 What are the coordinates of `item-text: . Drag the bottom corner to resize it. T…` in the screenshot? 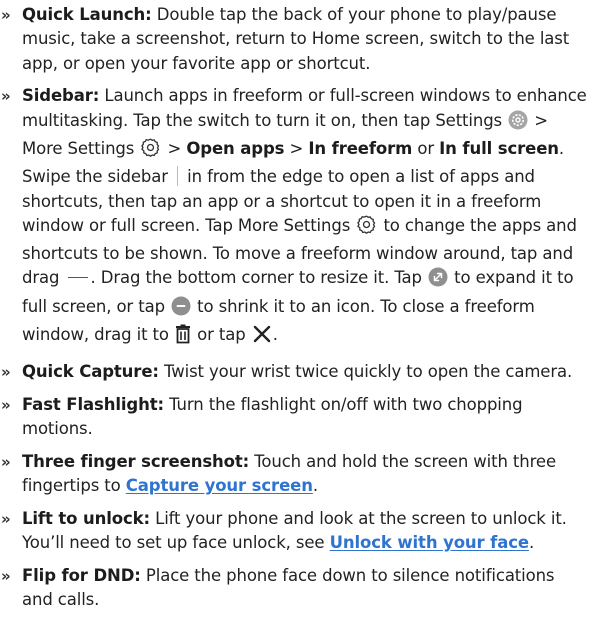 It's located at (256, 278).